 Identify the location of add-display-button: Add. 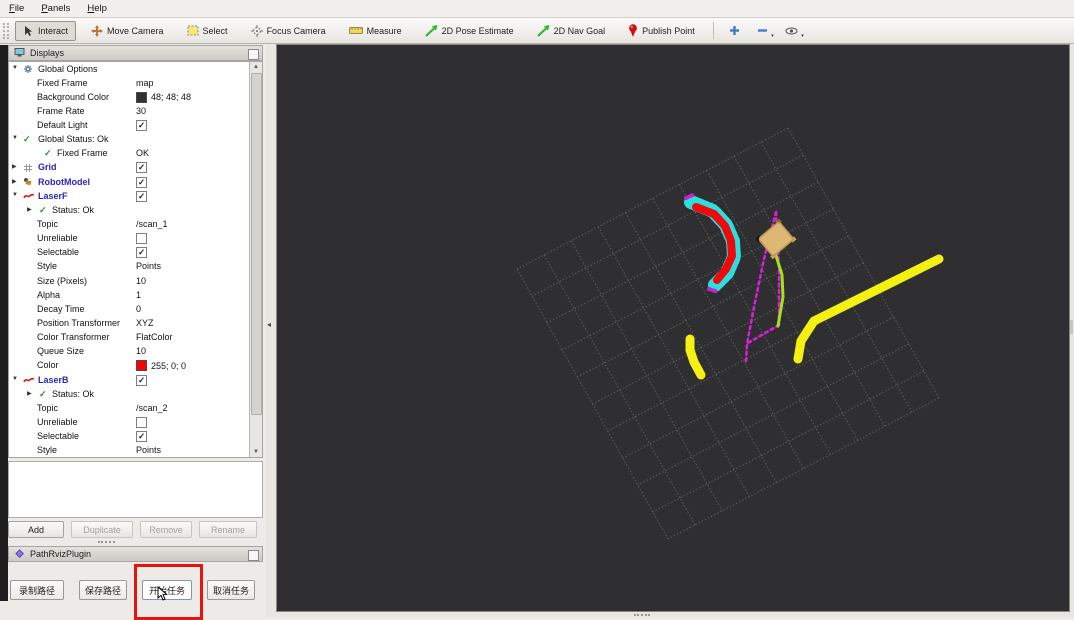
(36, 529).